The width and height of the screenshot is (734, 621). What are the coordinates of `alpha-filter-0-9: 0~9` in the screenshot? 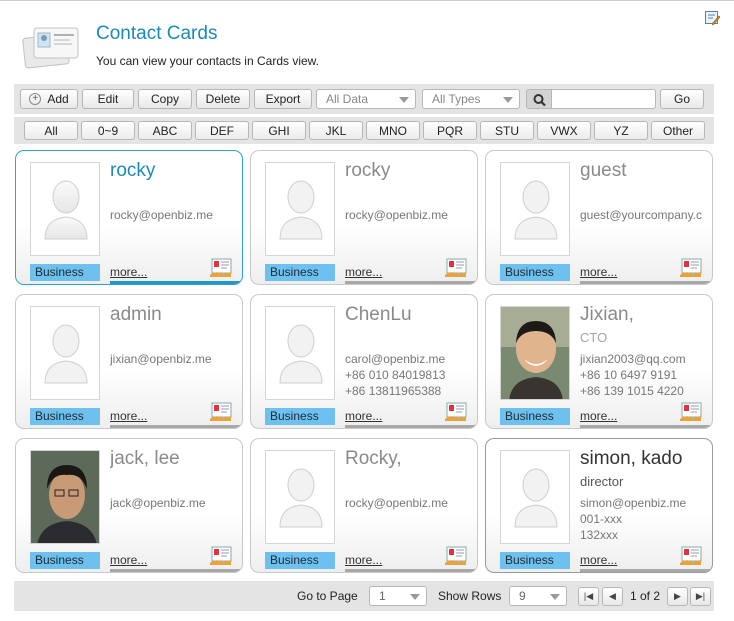 It's located at (108, 130).